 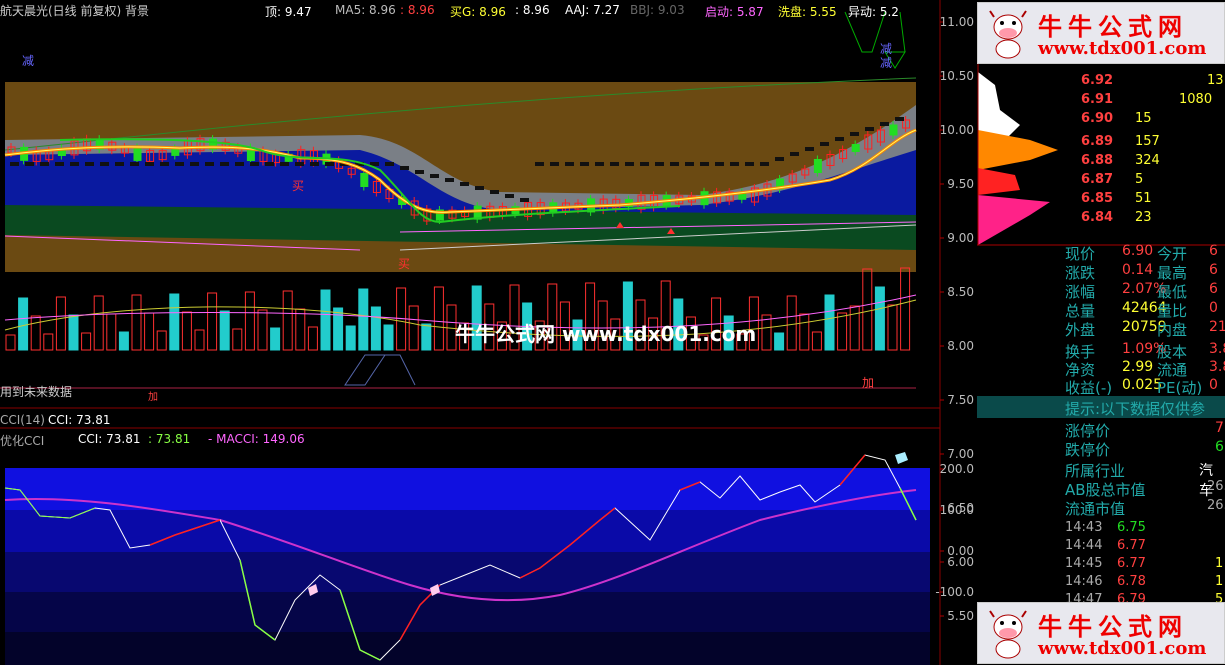 I want to click on maig-value: 买G: 8.96, so click(x=478, y=12).